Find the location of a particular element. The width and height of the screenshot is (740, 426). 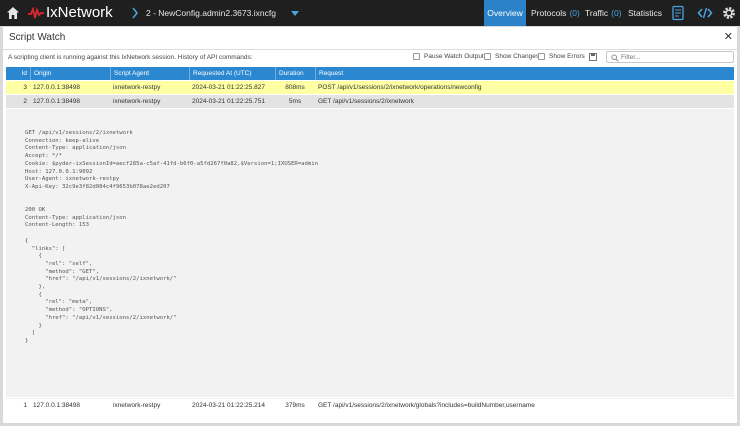

col-id: Id is located at coordinates (18, 73).